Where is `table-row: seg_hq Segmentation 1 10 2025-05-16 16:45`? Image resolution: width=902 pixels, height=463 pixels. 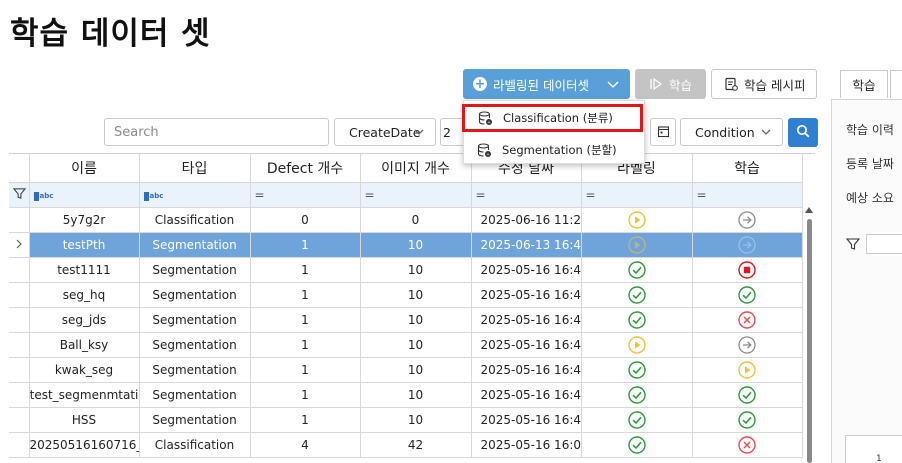
table-row: seg_hq Segmentation 1 10 2025-05-16 16:45 is located at coordinates (406, 295).